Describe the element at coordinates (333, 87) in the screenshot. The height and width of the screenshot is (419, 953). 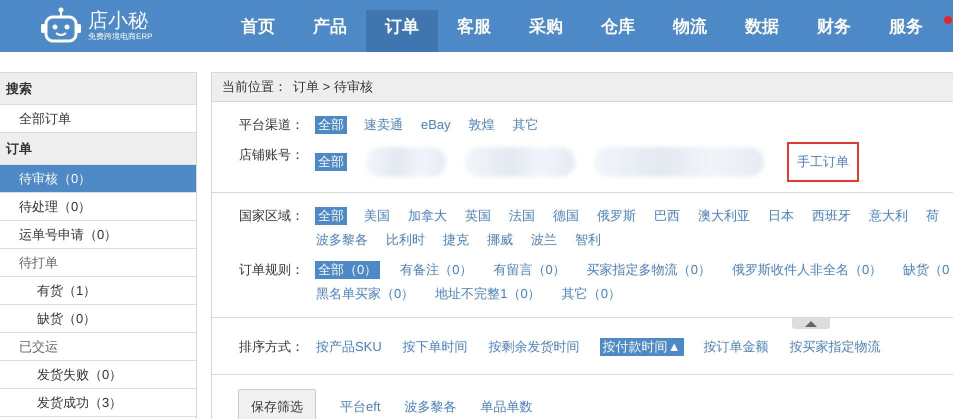
I see `breadcrumb-path: 订单 > 待审核` at that location.